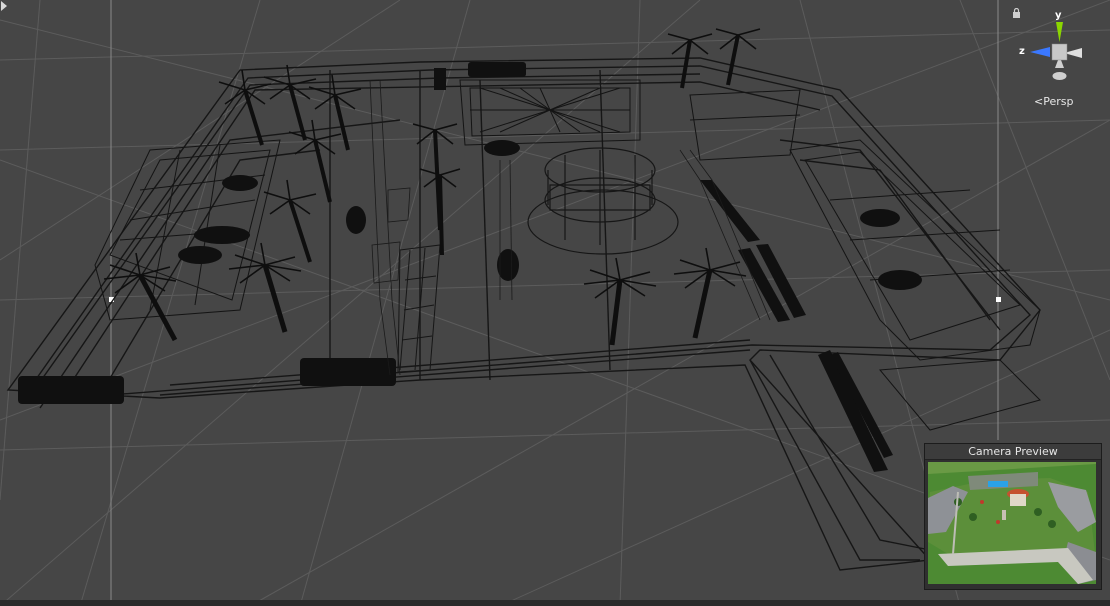 The width and height of the screenshot is (1110, 606). I want to click on scene-bottom-strip, so click(555, 603).